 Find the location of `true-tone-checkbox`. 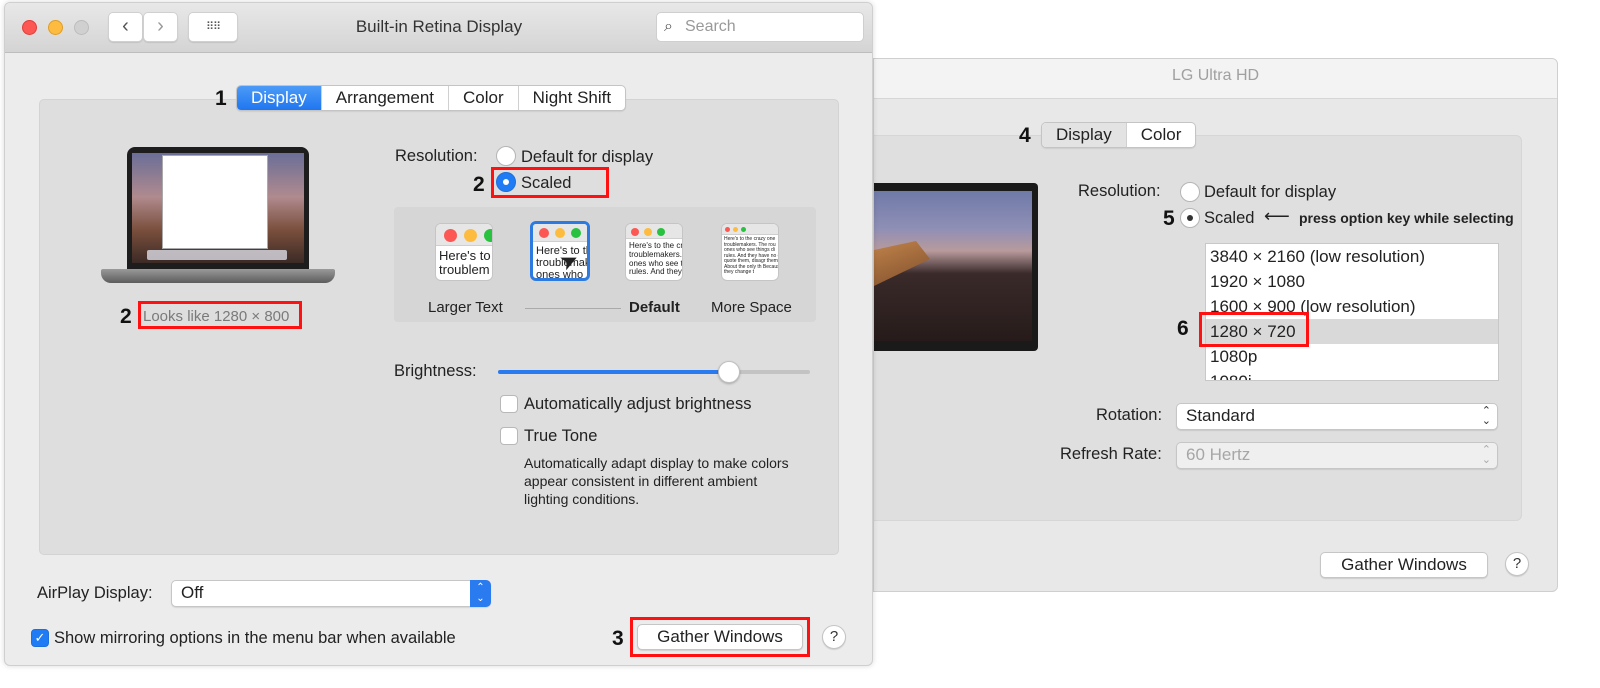

true-tone-checkbox is located at coordinates (509, 436).